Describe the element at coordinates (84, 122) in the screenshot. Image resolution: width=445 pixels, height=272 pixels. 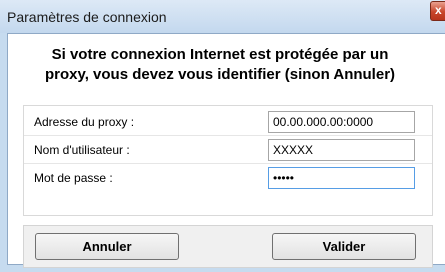
I see `proxy-label: Adresse du proxy :` at that location.